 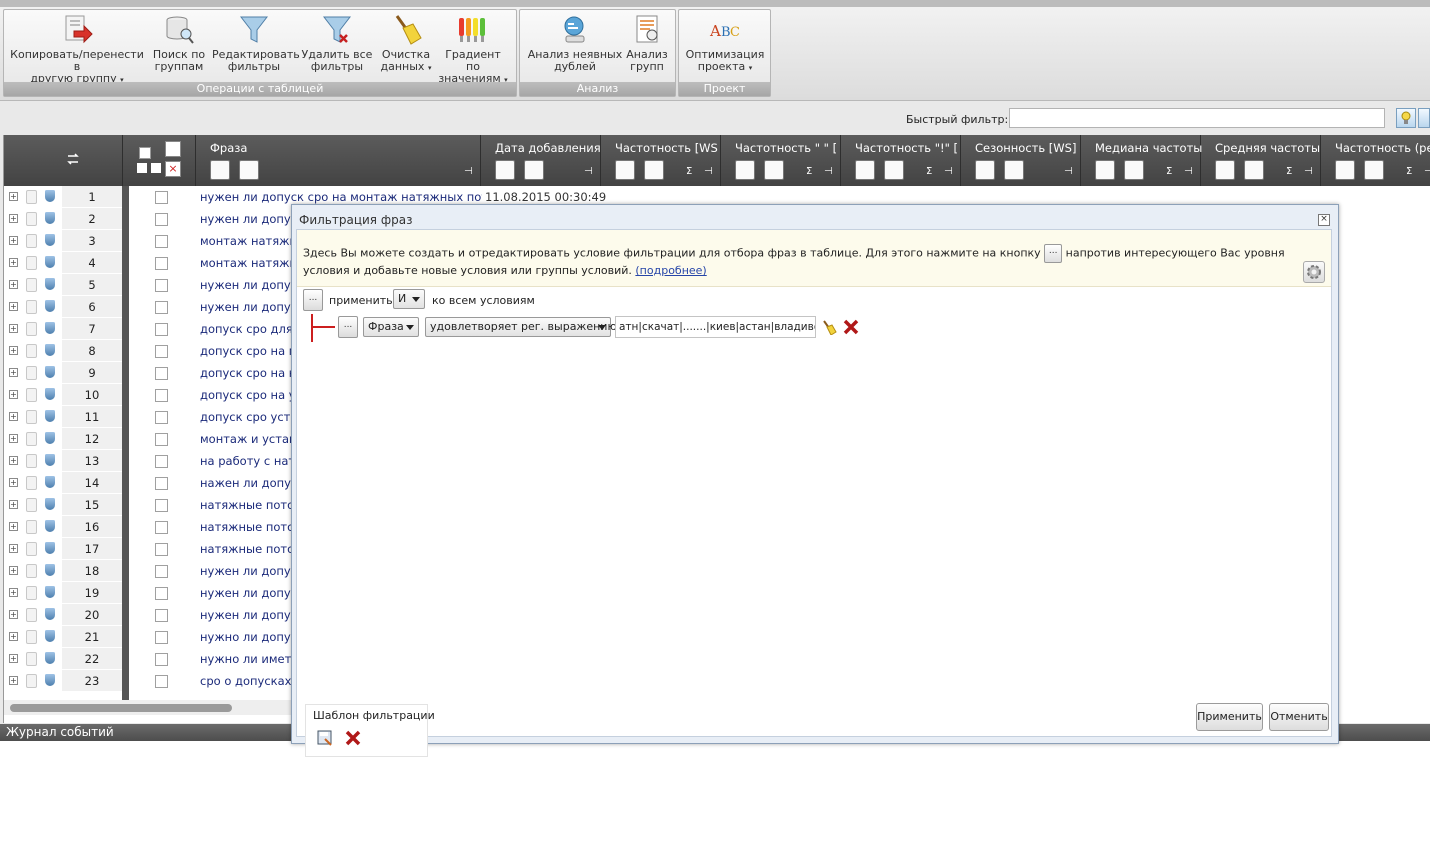 What do you see at coordinates (353, 738) in the screenshot?
I see `delete-template-icon` at bounding box center [353, 738].